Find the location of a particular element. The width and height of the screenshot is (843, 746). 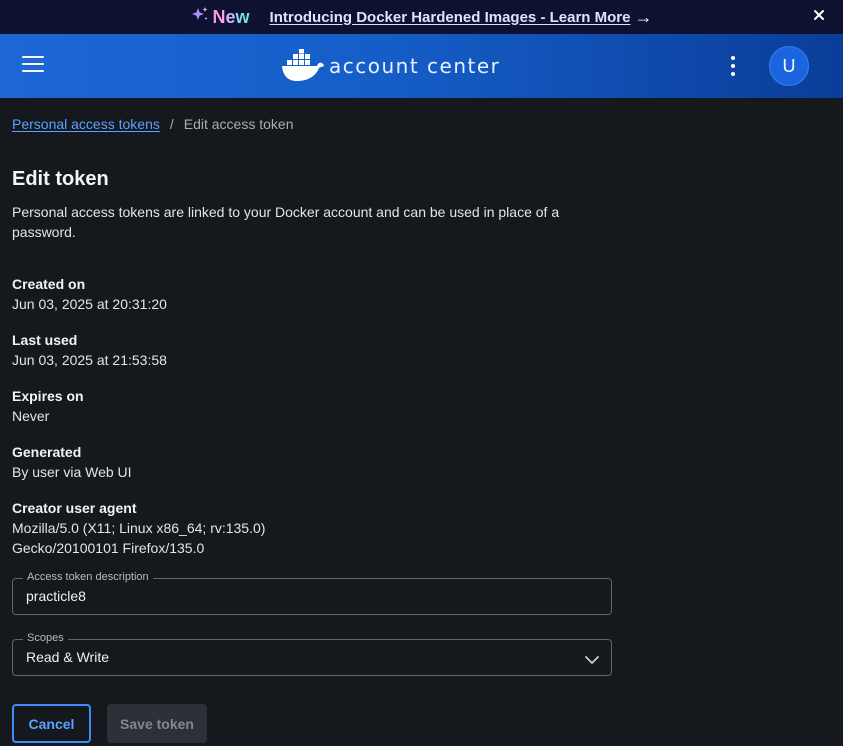

logo-wordmark: account center is located at coordinates (415, 66).